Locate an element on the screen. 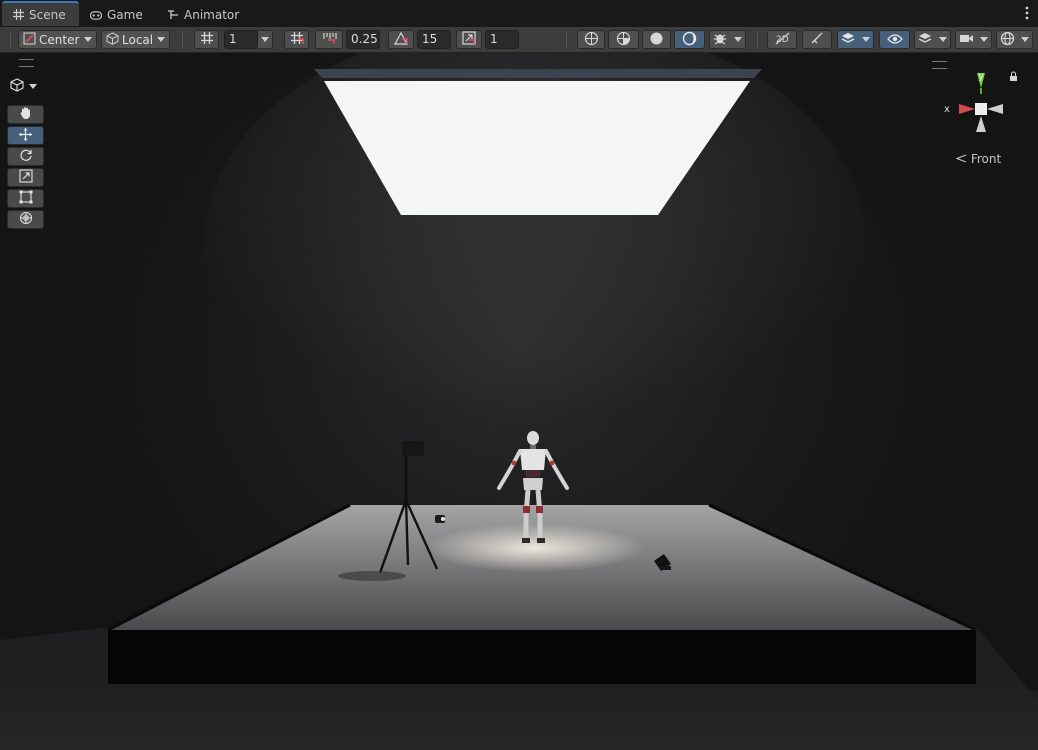  ruler-snap-icon is located at coordinates (329, 39).